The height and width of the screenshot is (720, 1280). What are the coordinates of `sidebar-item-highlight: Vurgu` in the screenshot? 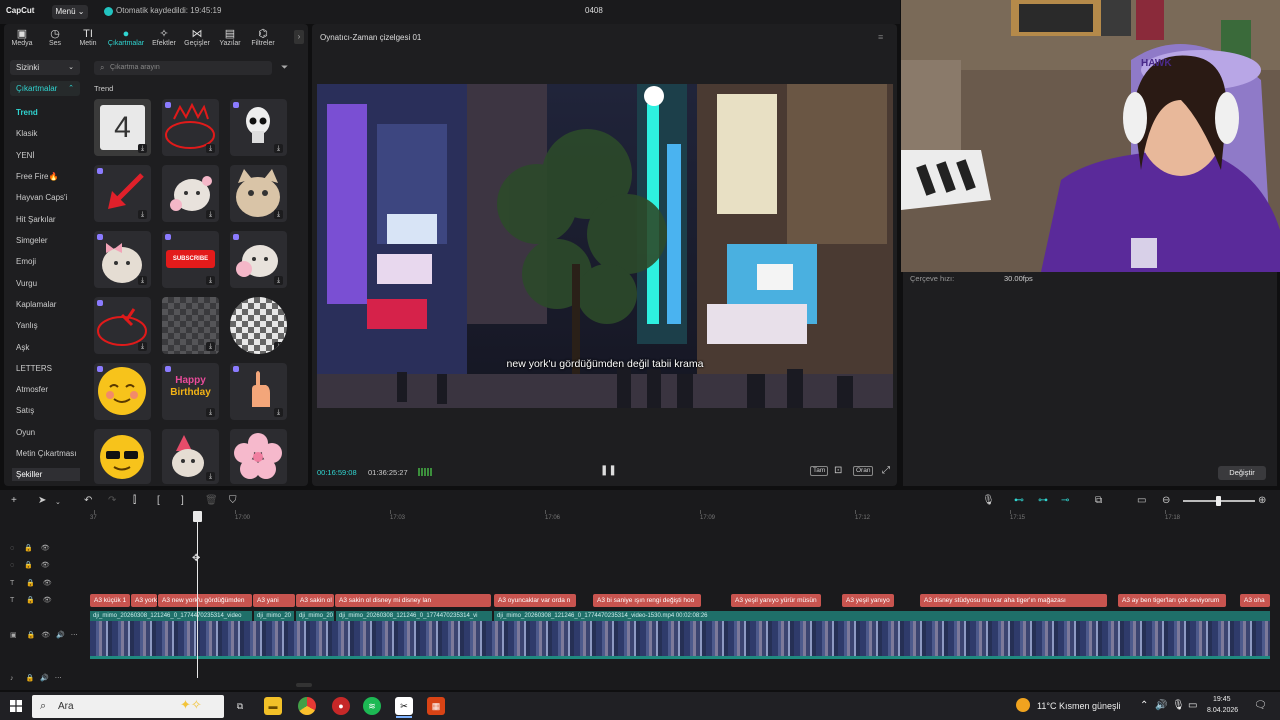 It's located at (26, 283).